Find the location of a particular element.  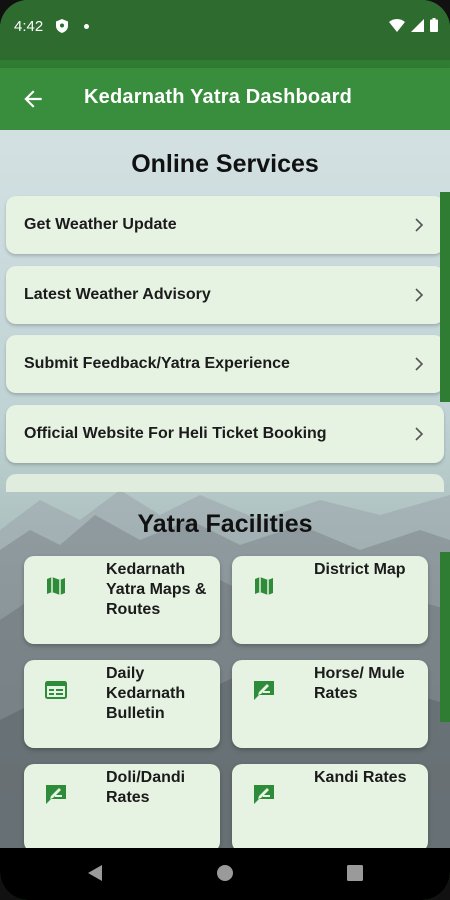

service-label: Submit Feedback/Yatra Experience is located at coordinates (157, 363).